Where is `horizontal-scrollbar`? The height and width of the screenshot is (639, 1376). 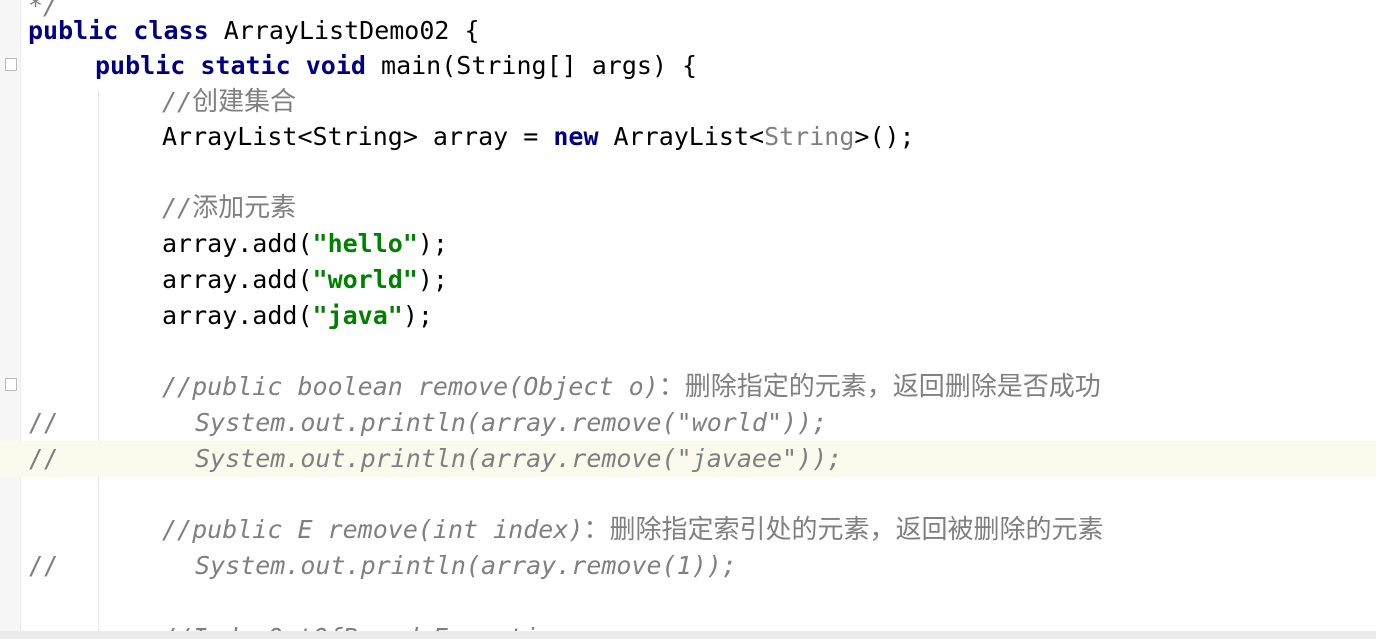
horizontal-scrollbar is located at coordinates (688, 635).